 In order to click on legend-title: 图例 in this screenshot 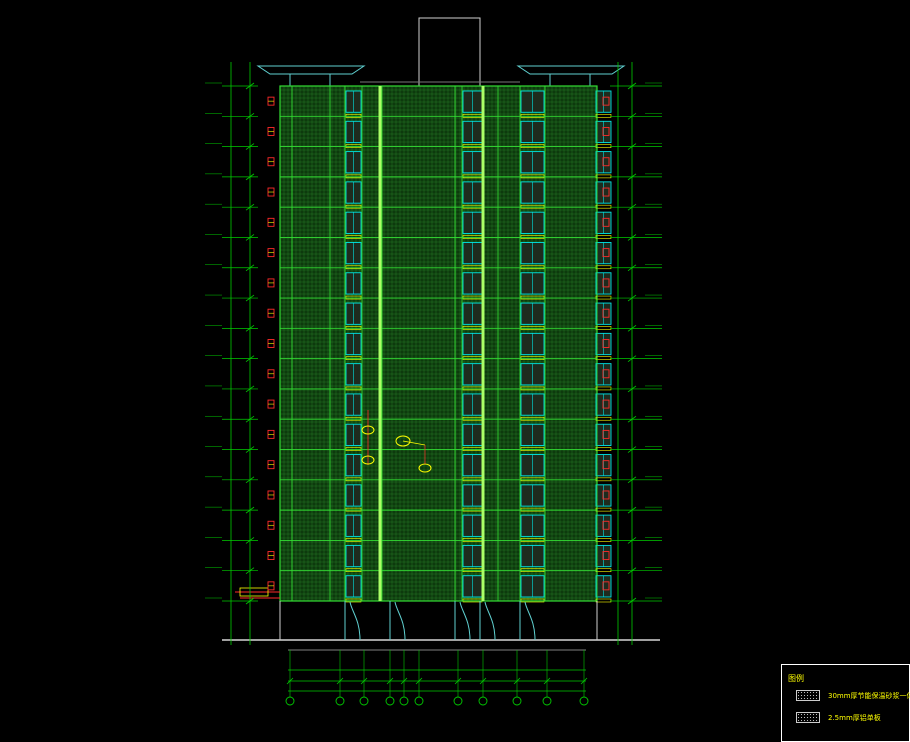, I will do `click(796, 678)`.